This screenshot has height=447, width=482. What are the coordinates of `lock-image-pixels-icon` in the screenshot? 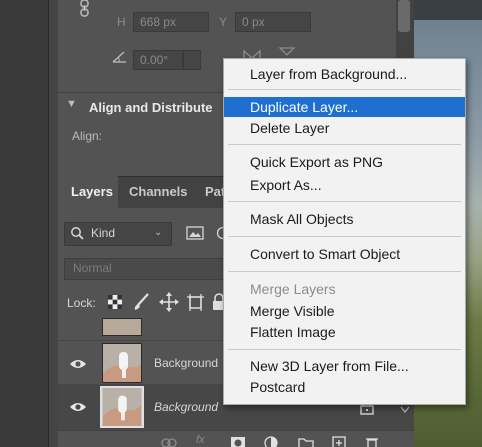 It's located at (142, 302).